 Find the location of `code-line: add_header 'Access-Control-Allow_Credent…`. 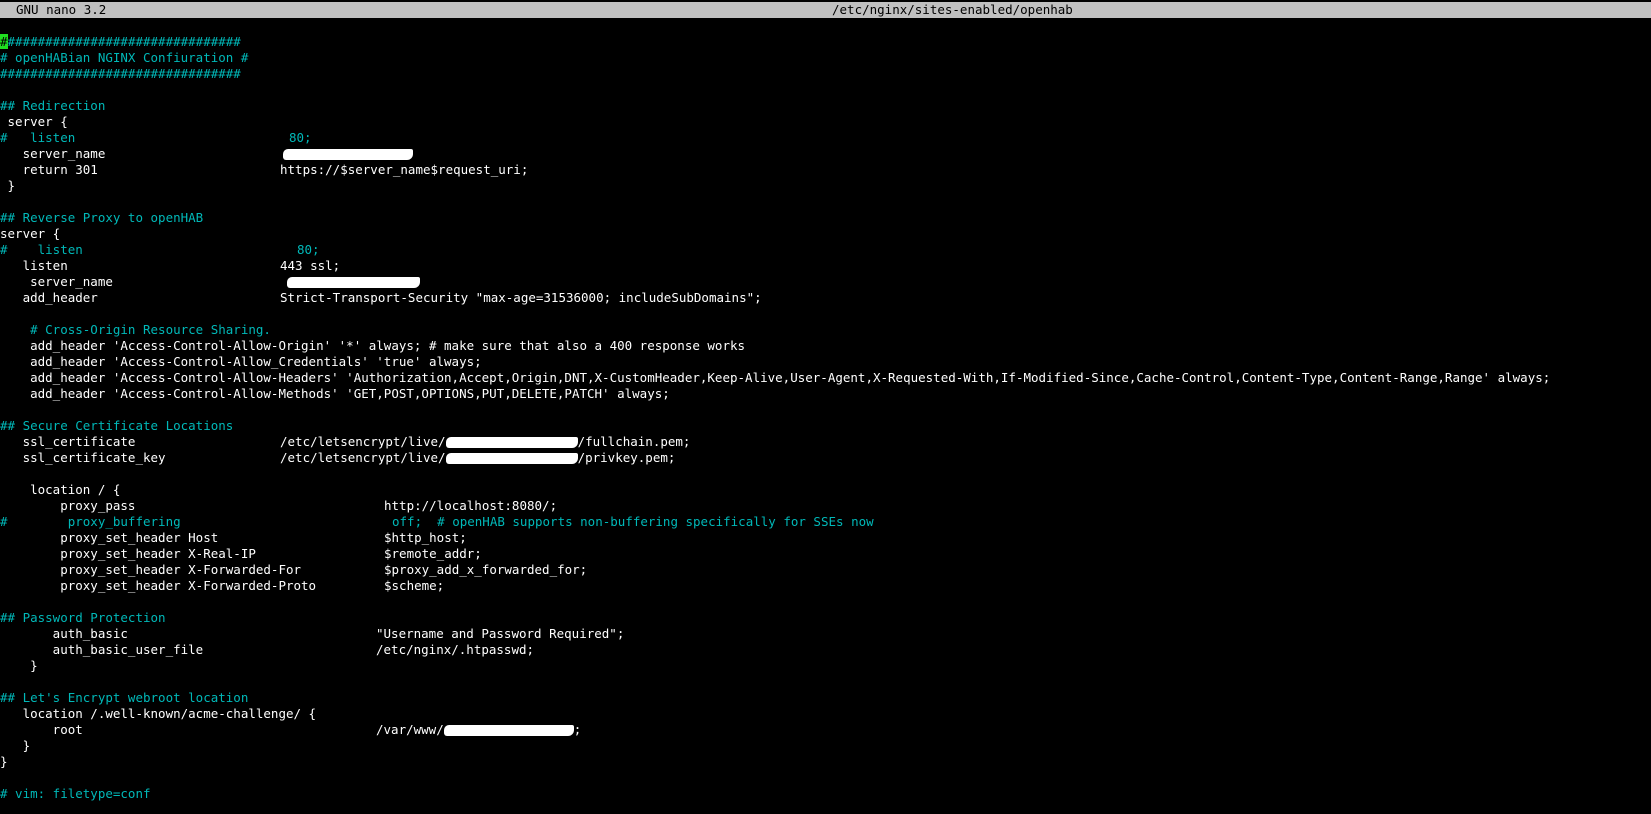

code-line: add_header 'Access-Control-Allow_Credent… is located at coordinates (825, 362).